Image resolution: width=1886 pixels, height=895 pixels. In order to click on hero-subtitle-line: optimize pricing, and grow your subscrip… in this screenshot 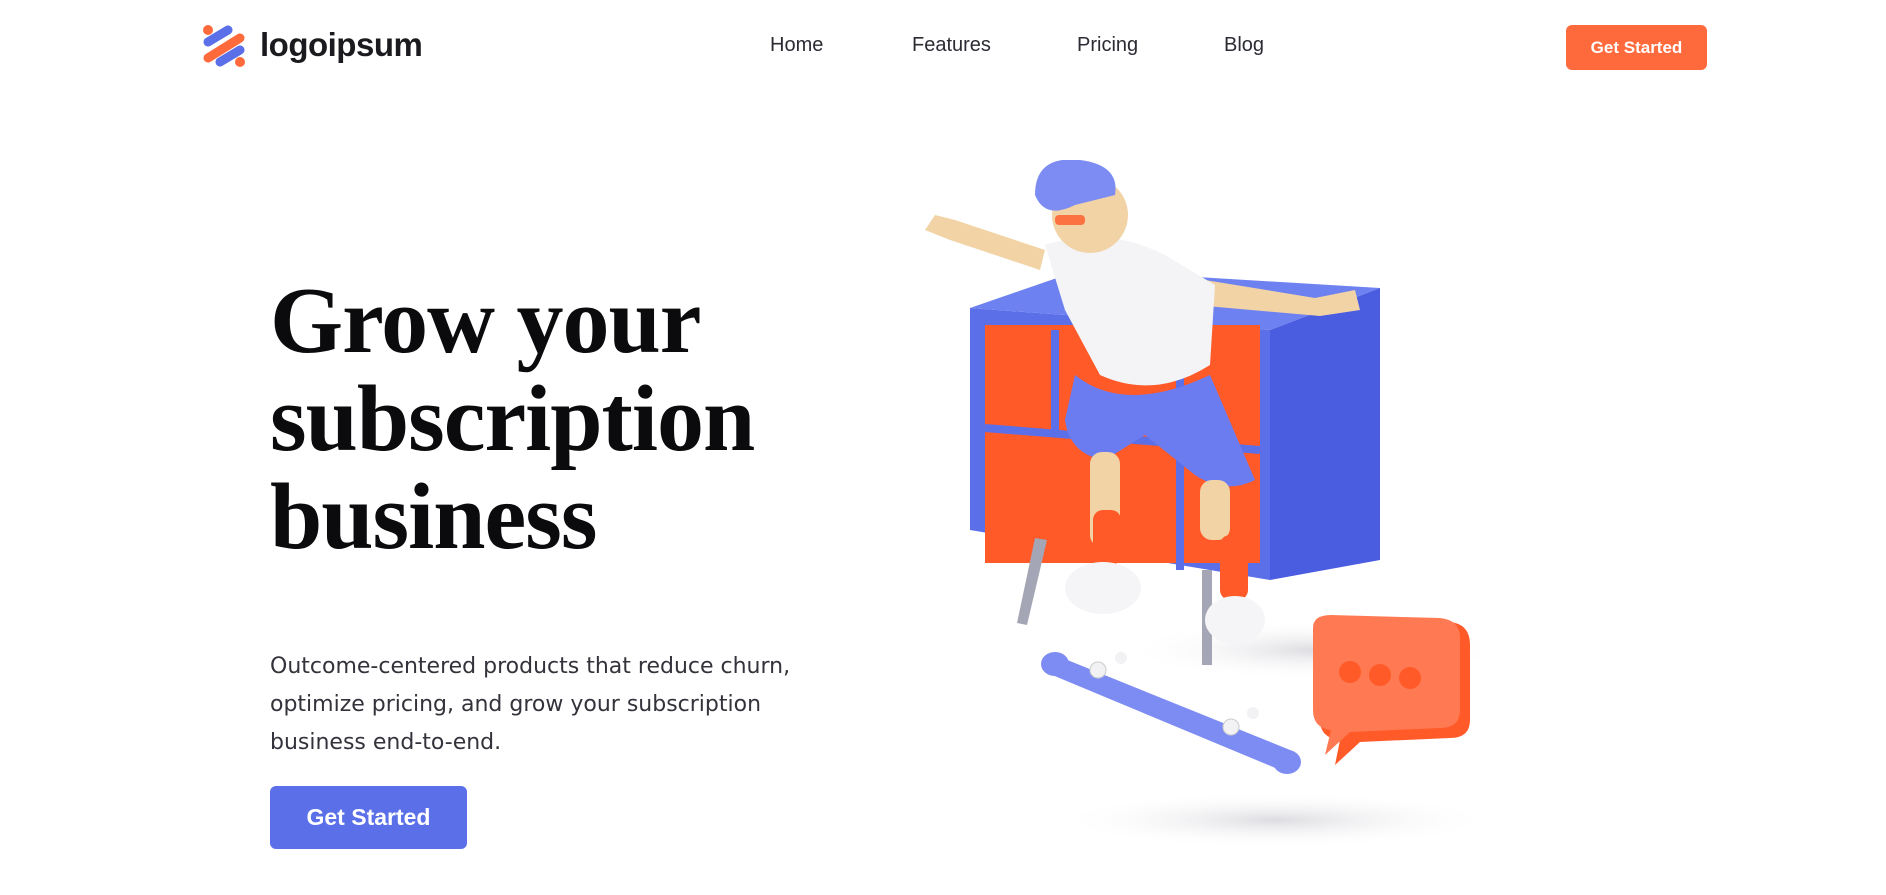, I will do `click(516, 704)`.